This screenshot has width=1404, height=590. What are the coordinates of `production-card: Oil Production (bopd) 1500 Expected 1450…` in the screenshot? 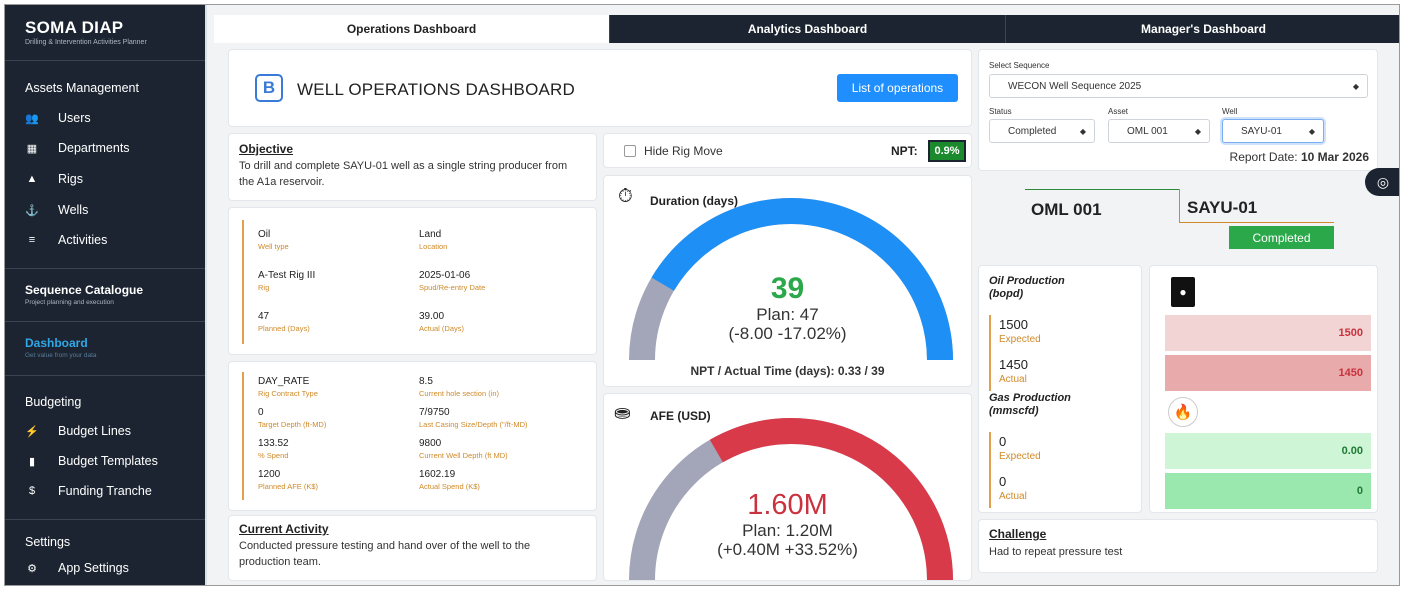 It's located at (1060, 389).